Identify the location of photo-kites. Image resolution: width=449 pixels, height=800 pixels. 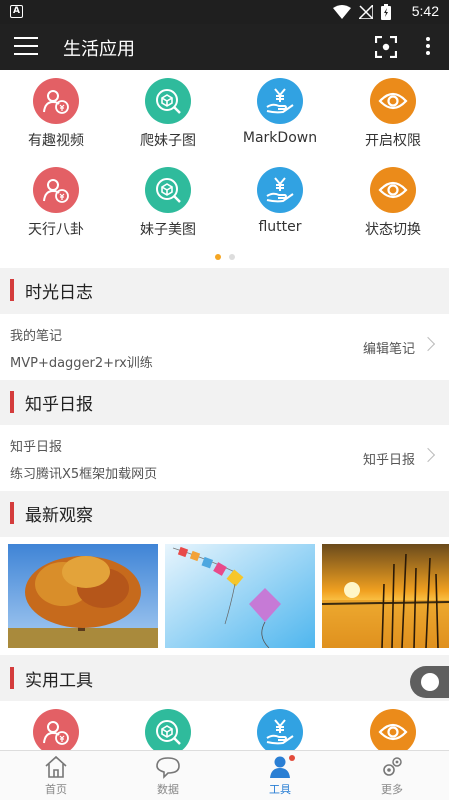
(240, 596).